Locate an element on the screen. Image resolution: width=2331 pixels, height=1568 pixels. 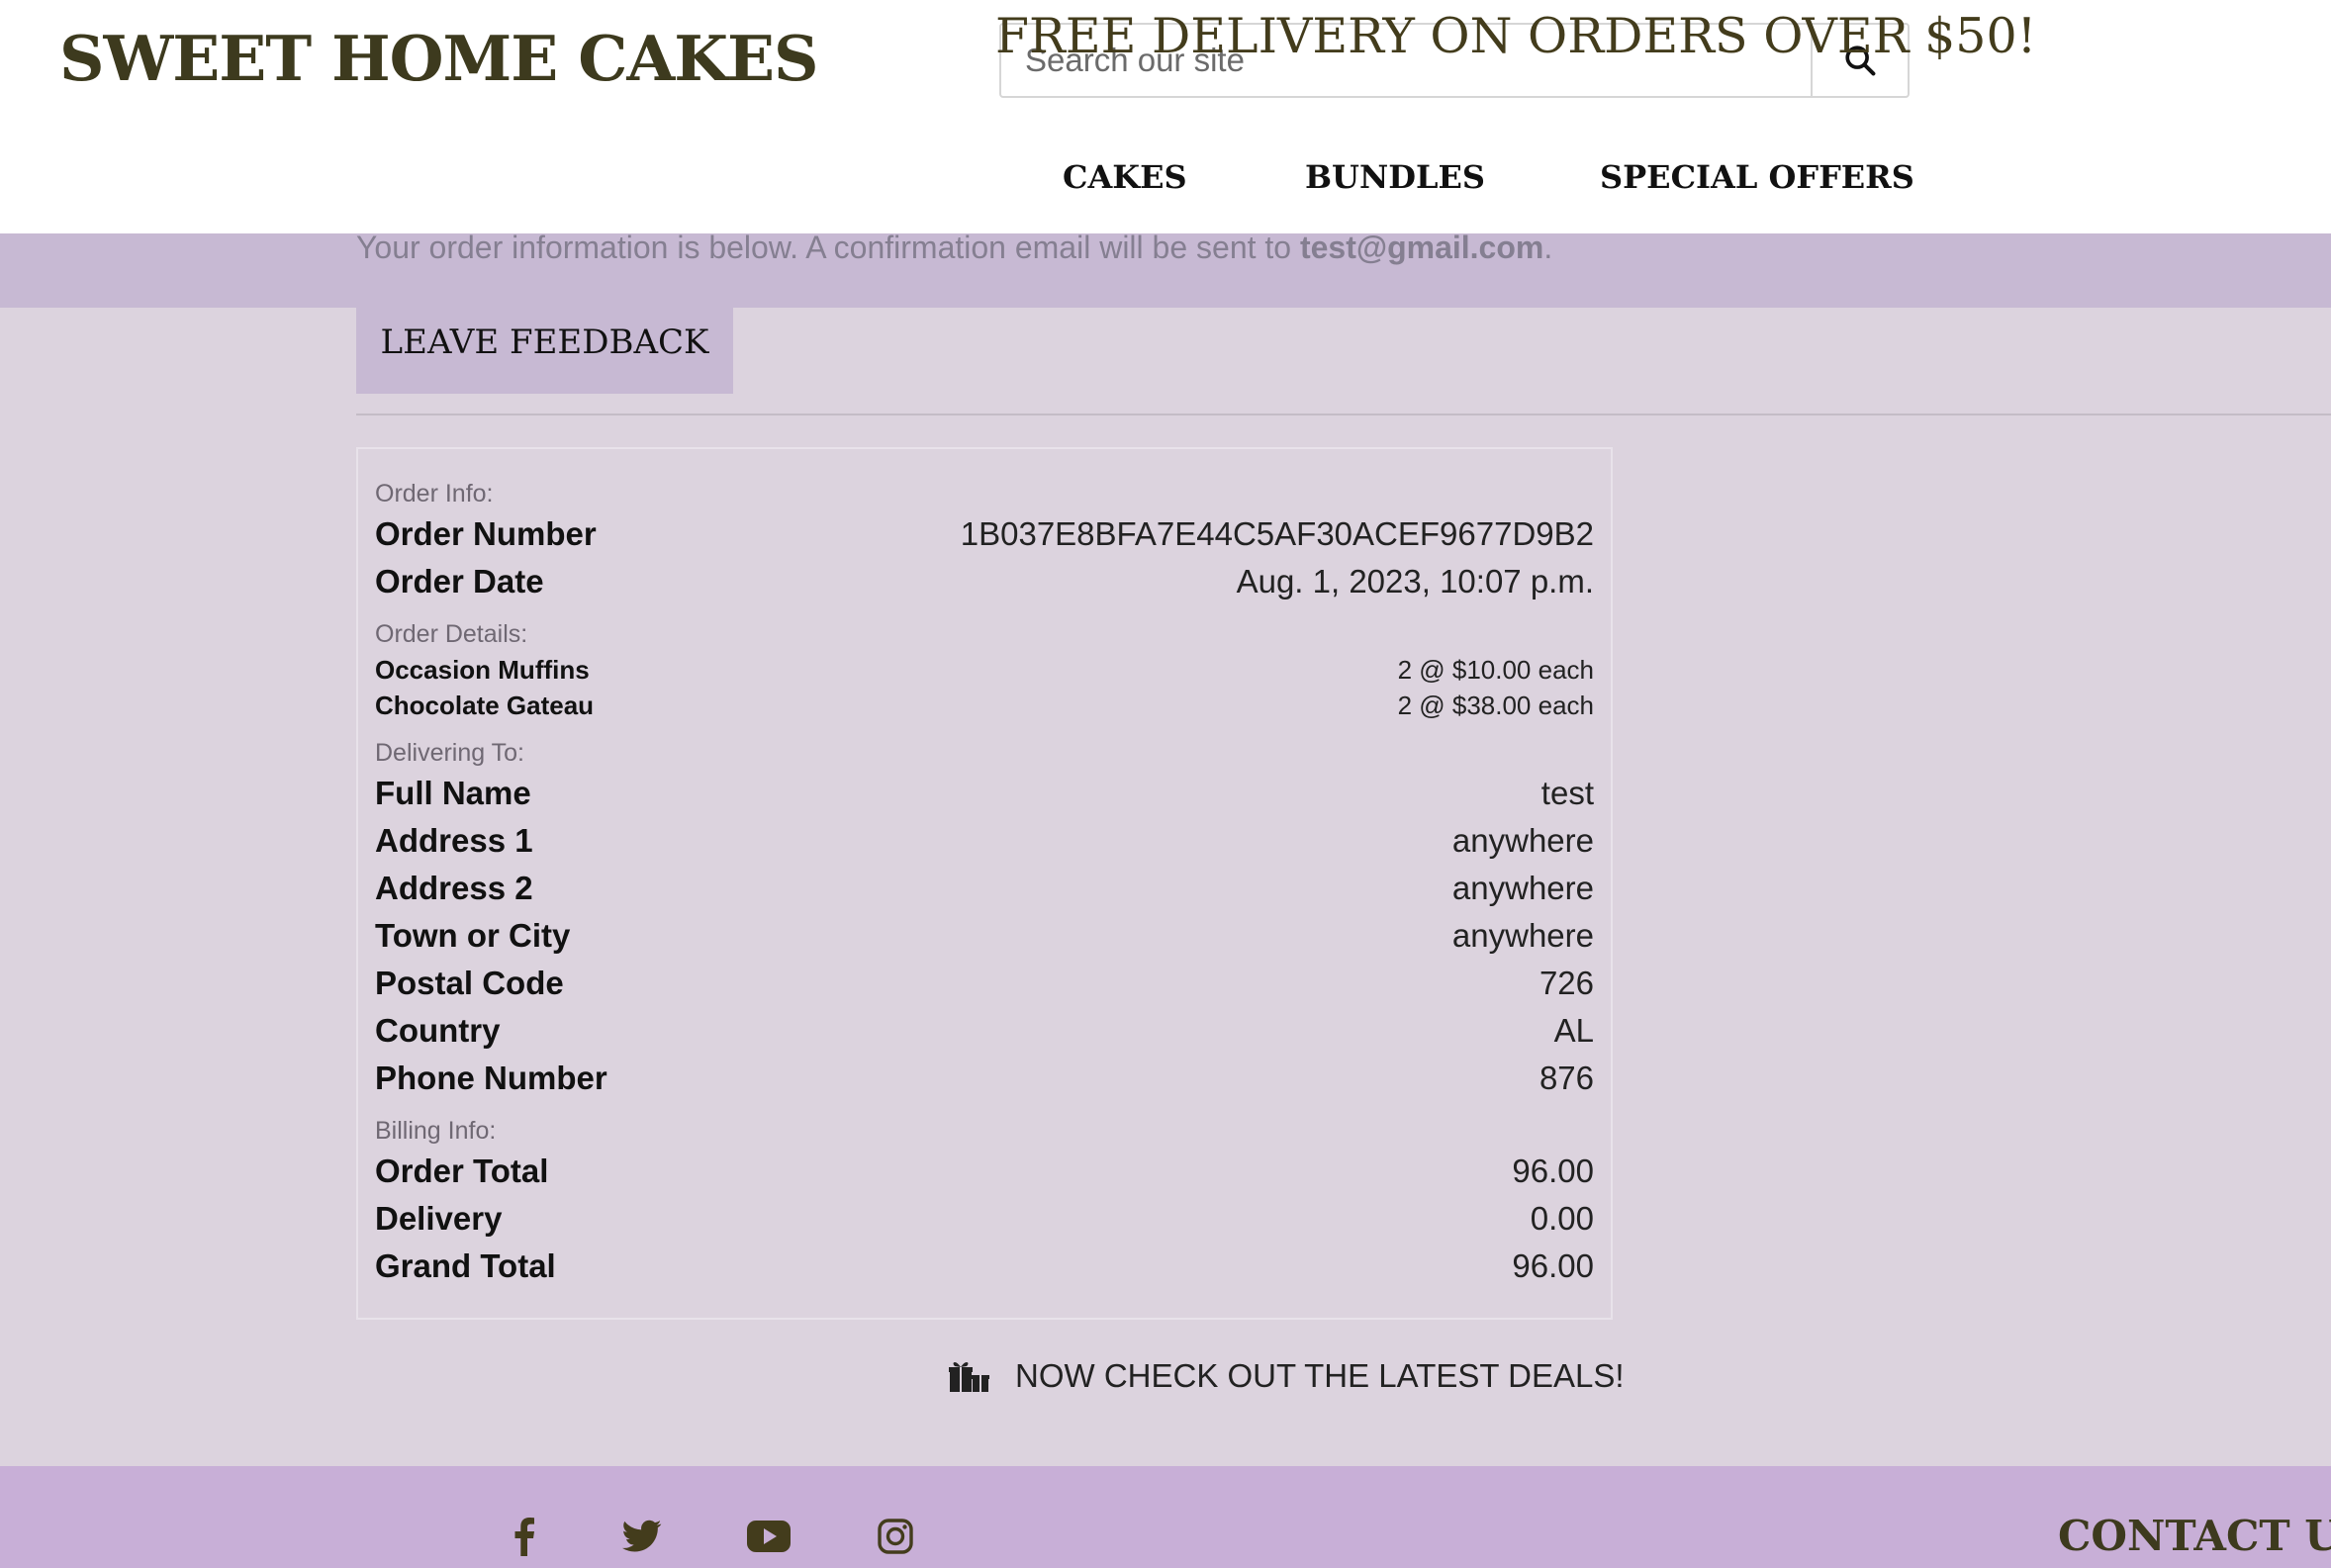
youtube-icon is located at coordinates (769, 1536).